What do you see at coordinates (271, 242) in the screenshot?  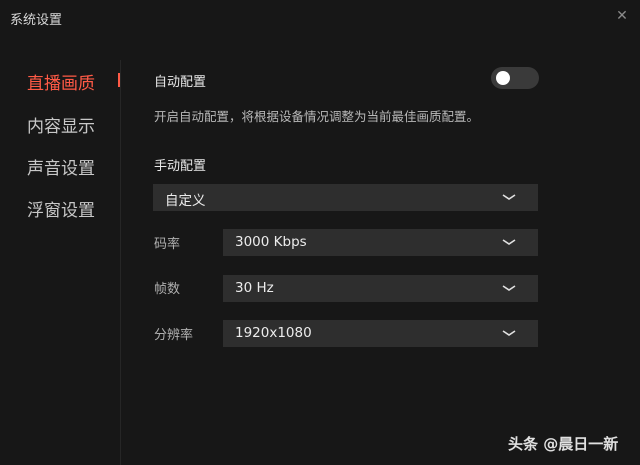 I see `bitrate-value: 3000 Kbps` at bounding box center [271, 242].